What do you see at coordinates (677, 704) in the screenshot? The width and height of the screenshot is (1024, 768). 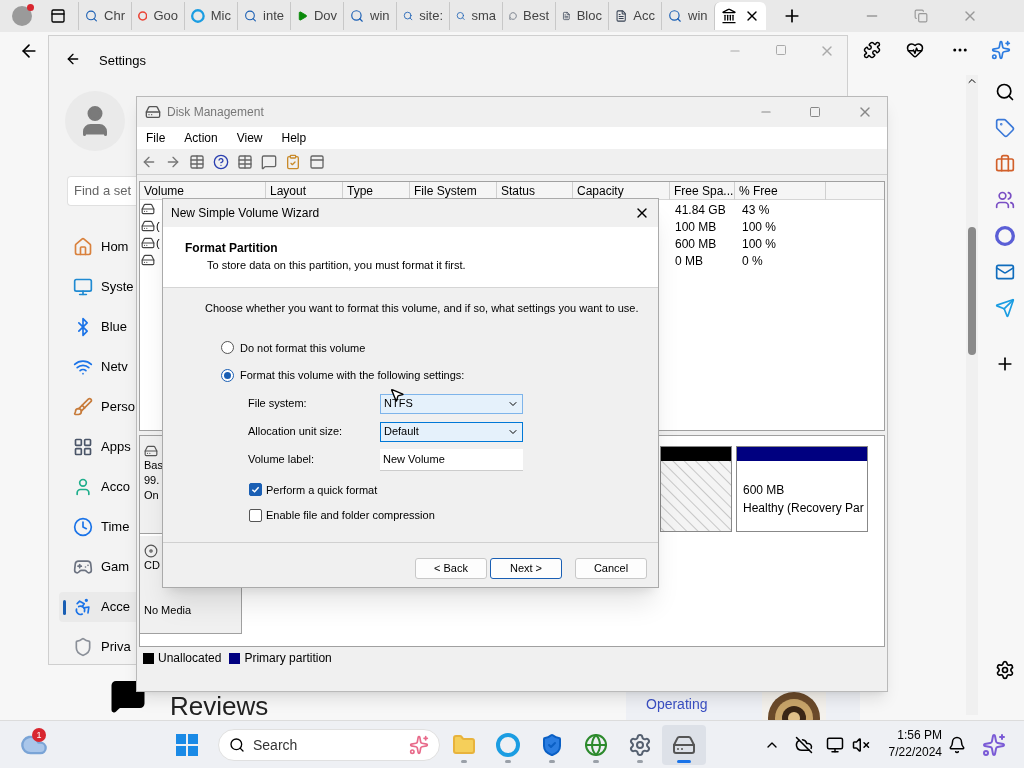 I see `category-link: Operating` at bounding box center [677, 704].